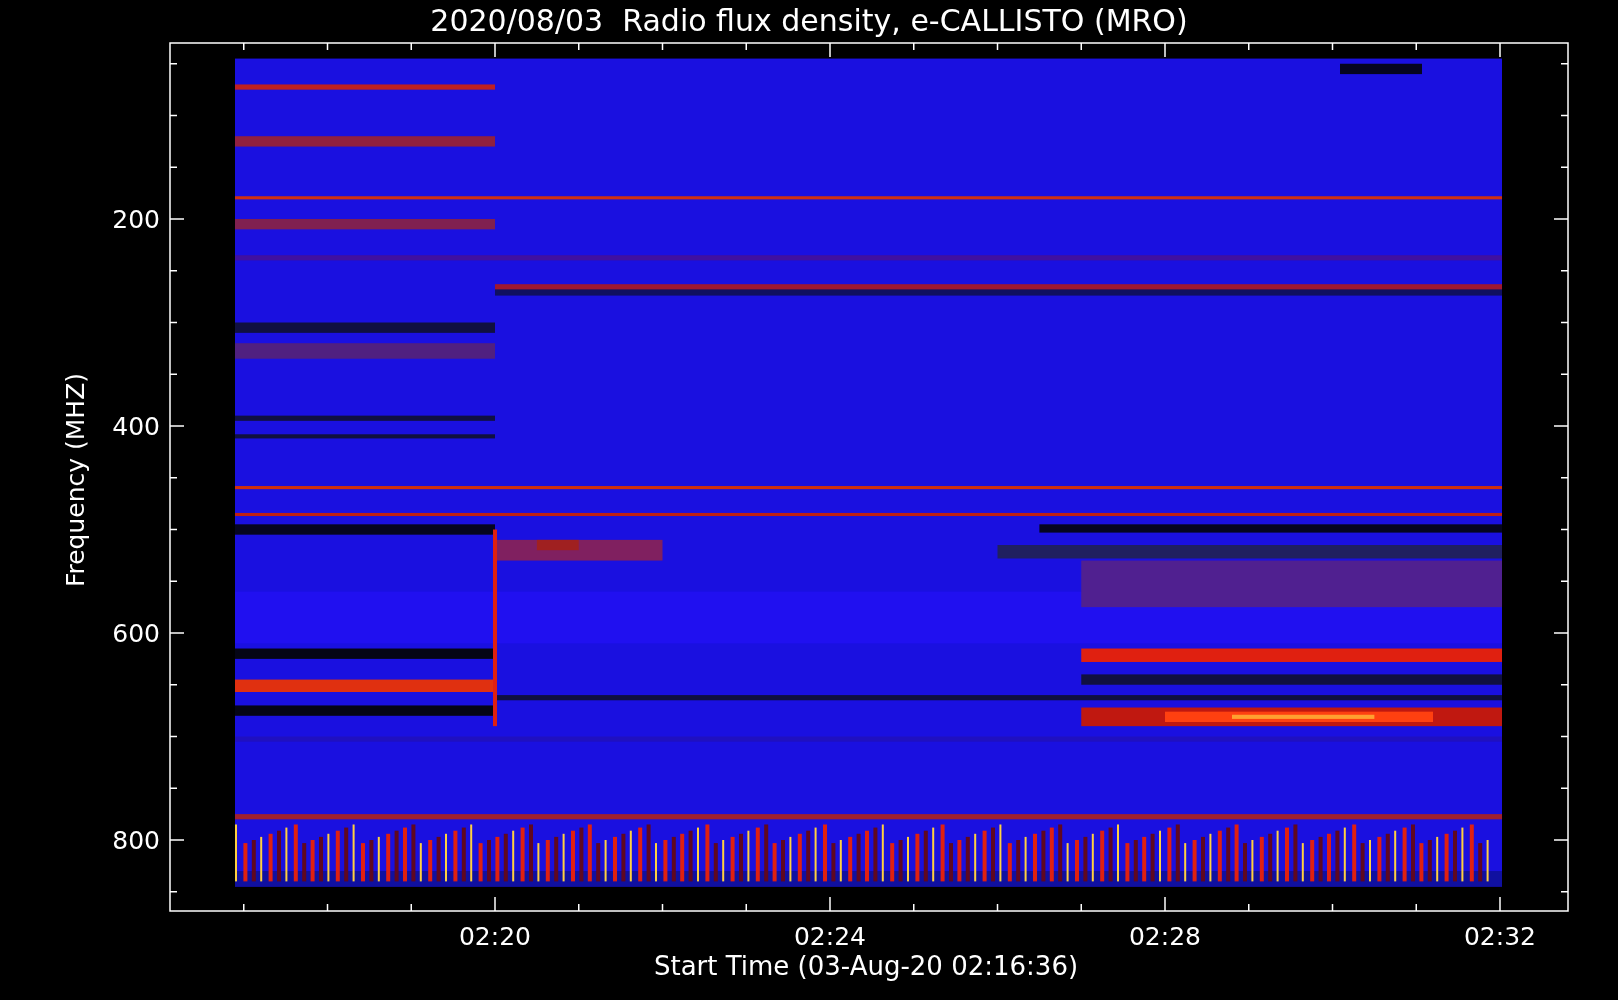  I want to click on chart-title: 2020/08/03 Radio flux density, e-CALLISTO (MRO), so click(809, 20).